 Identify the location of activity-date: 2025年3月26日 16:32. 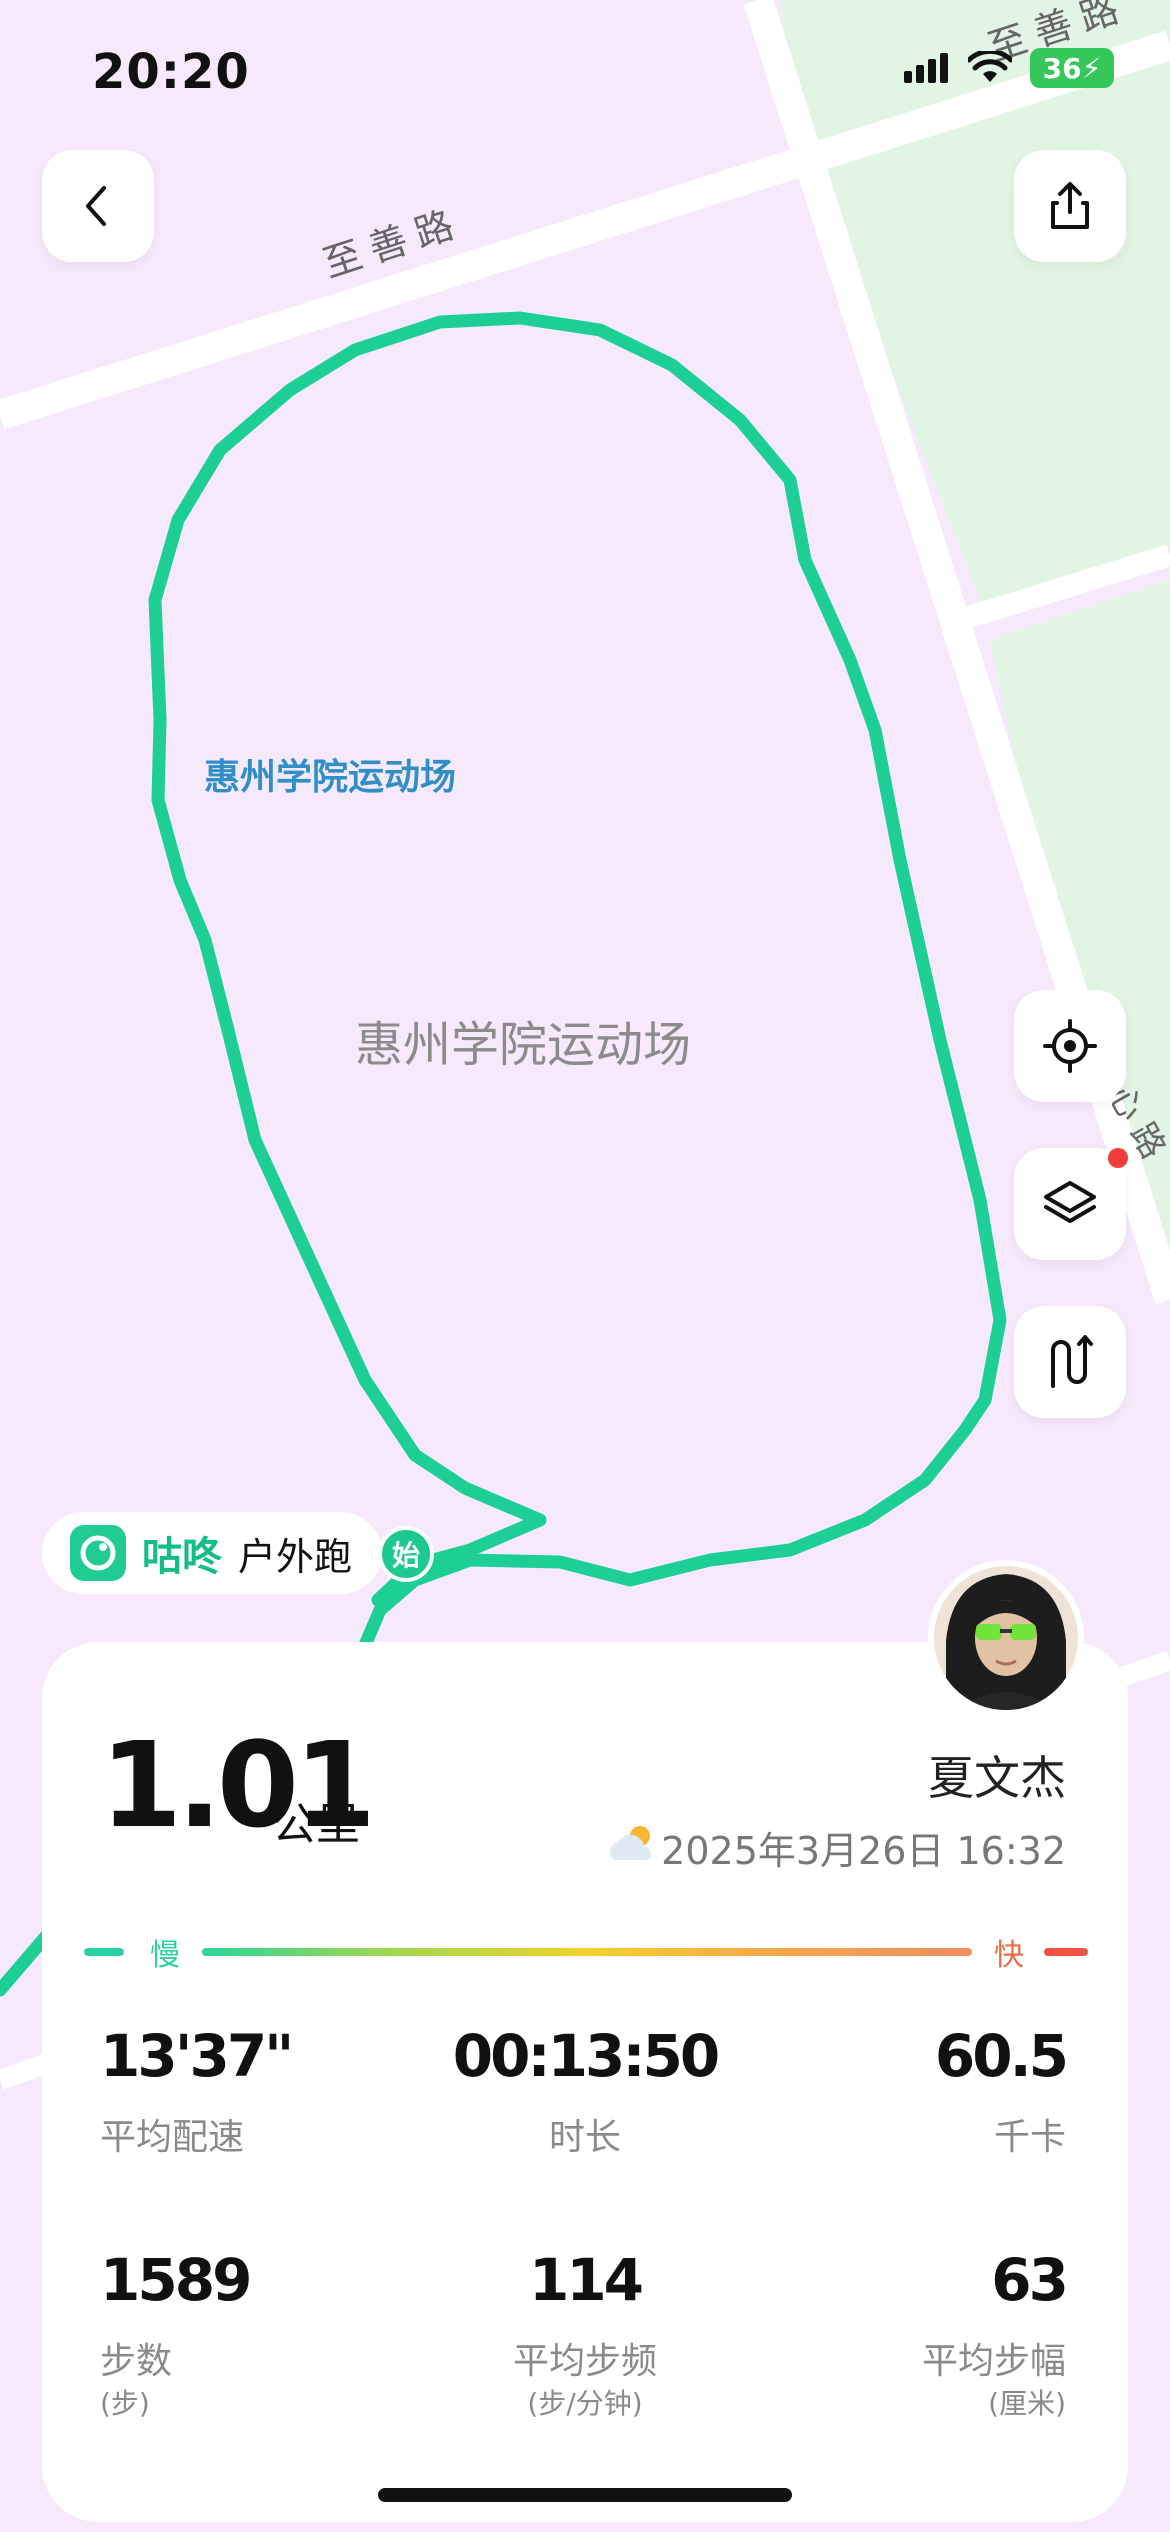
(863, 1851).